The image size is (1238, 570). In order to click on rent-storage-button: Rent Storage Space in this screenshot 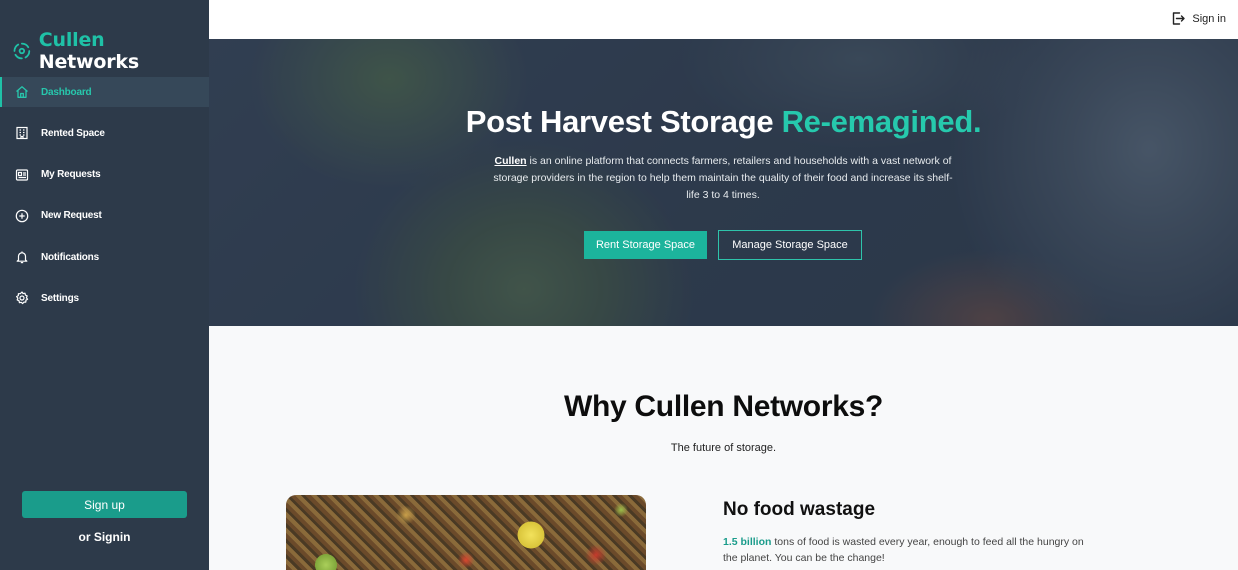, I will do `click(645, 245)`.